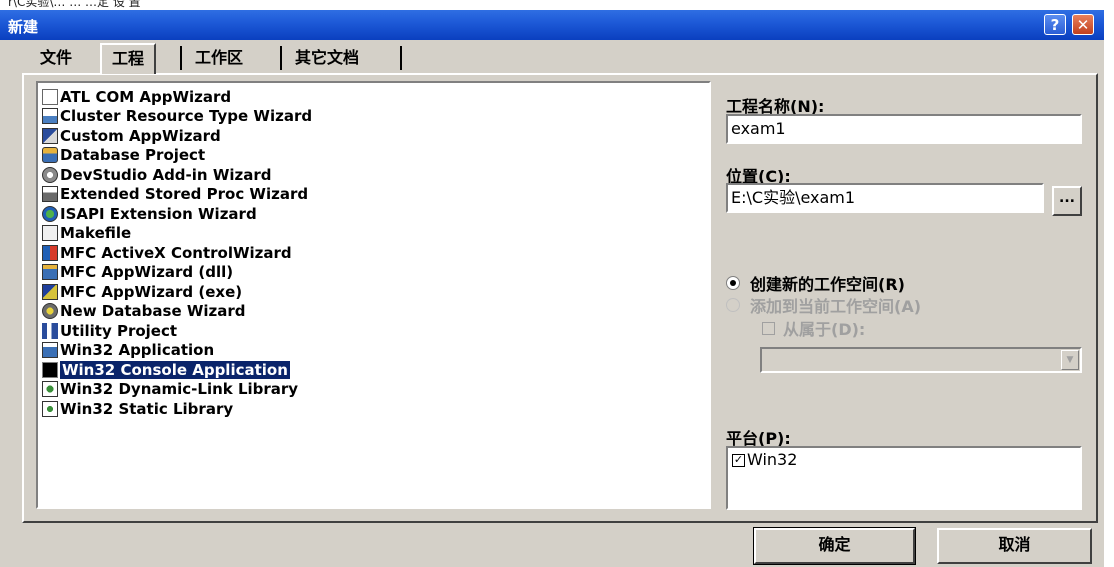 This screenshot has height=567, width=1114. I want to click on project-name-input: exam1, so click(904, 129).